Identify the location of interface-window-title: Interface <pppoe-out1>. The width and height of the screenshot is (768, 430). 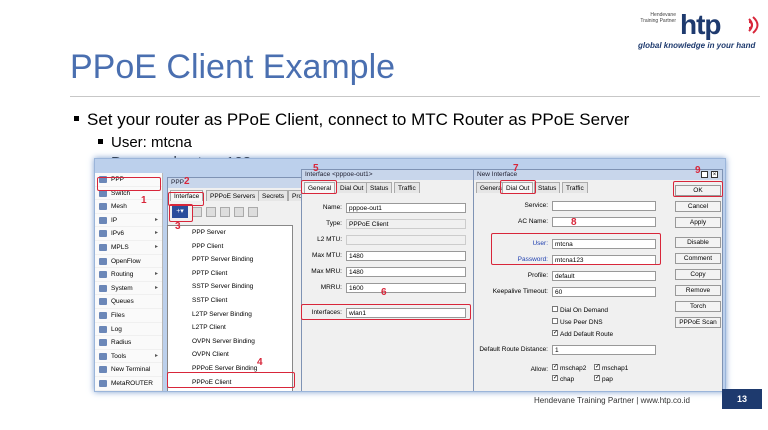
(388, 175).